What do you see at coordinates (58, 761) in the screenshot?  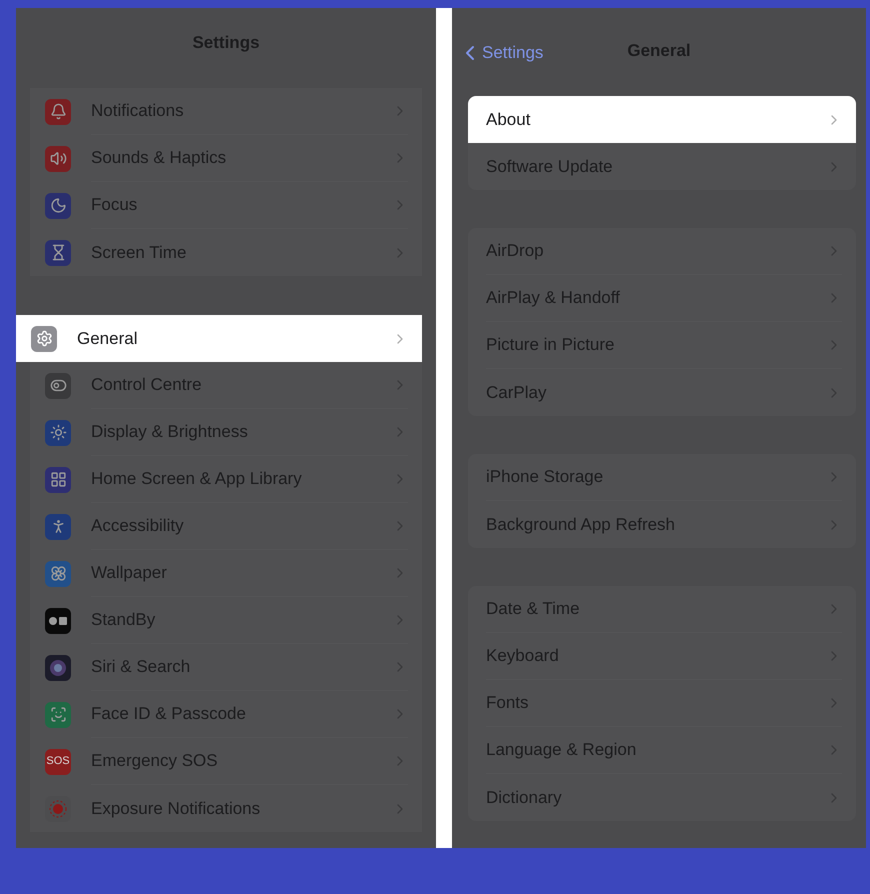 I see `sos-icon: SOS` at bounding box center [58, 761].